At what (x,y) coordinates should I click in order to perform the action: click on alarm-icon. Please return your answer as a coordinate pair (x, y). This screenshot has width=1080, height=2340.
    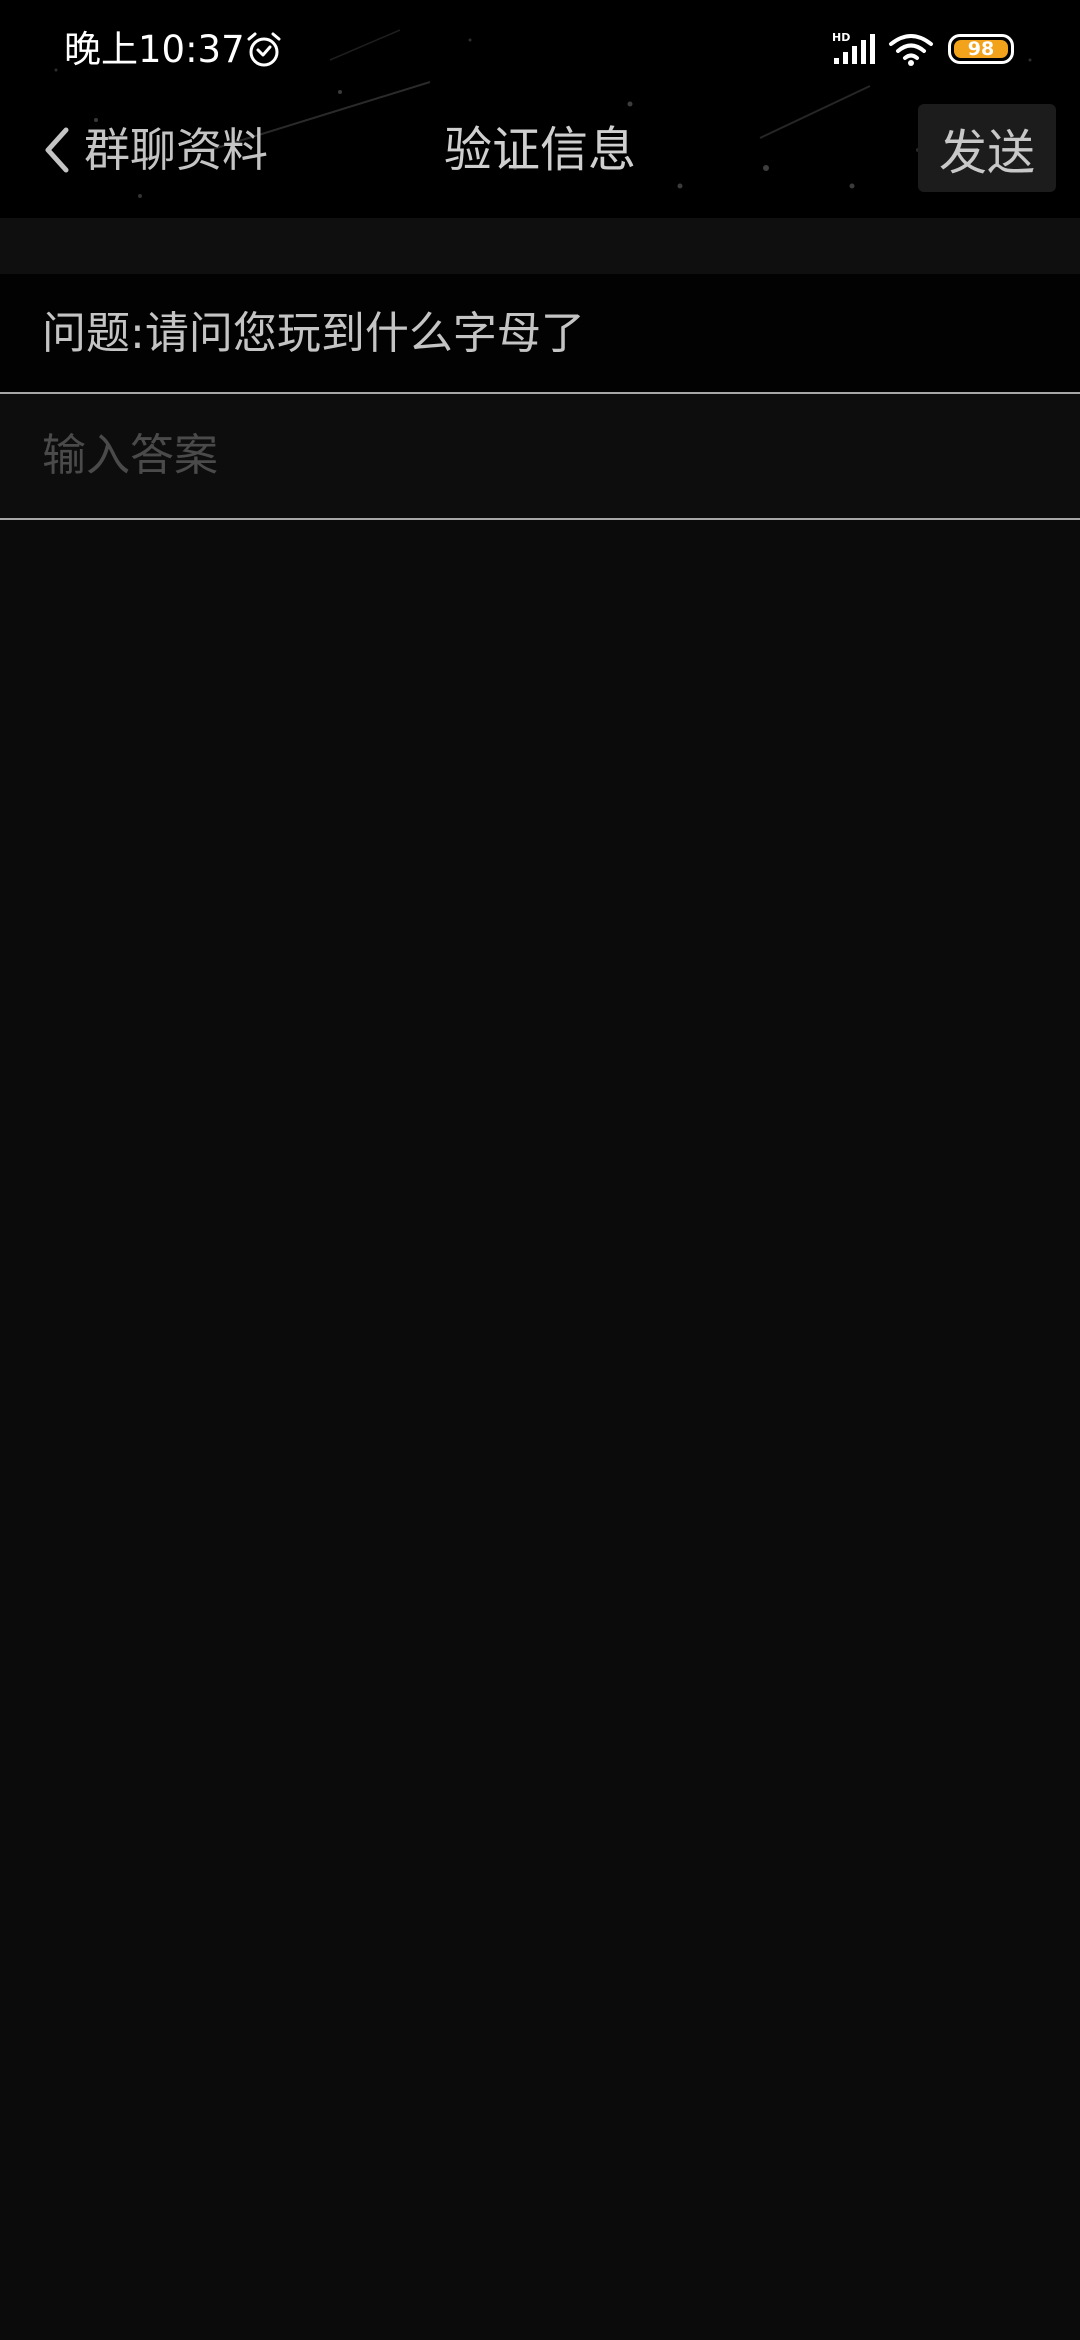
    Looking at the image, I should click on (264, 49).